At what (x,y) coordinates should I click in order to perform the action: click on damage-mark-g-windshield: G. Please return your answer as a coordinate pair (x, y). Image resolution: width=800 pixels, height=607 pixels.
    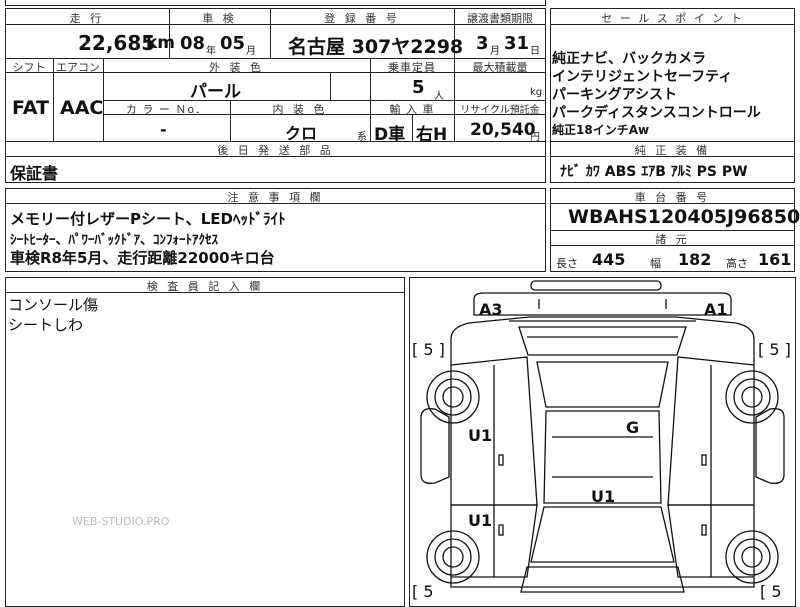
    Looking at the image, I should click on (633, 427).